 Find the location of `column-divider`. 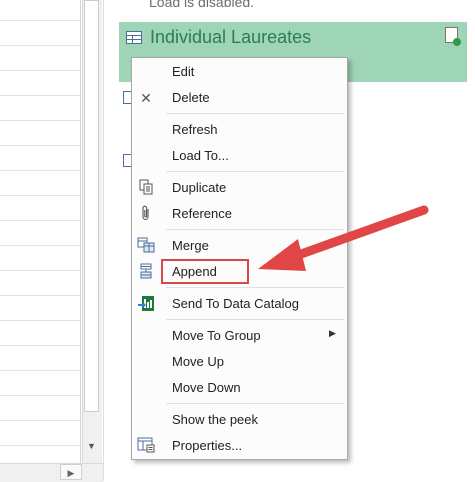

column-divider is located at coordinates (80, 231).